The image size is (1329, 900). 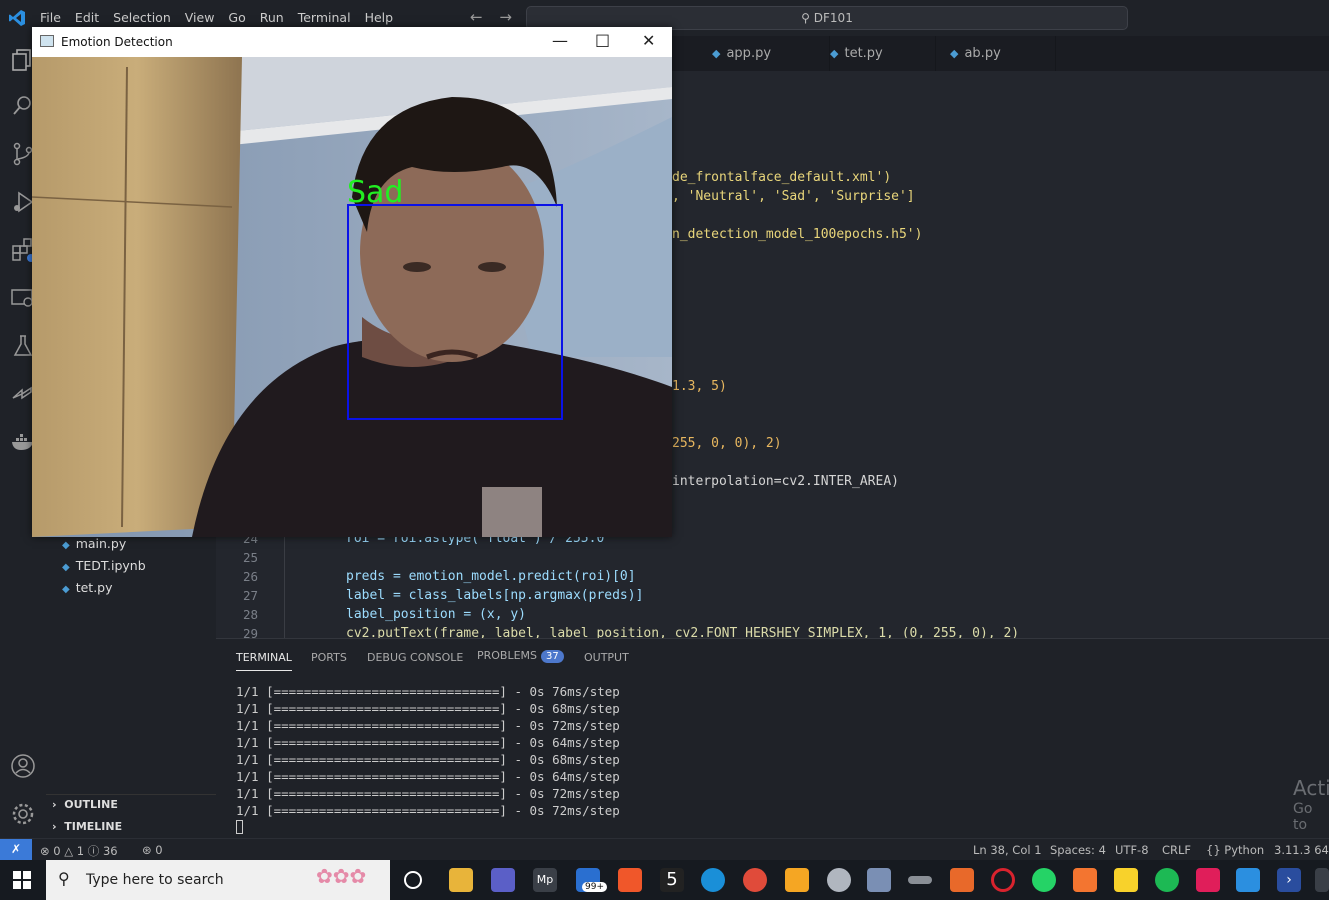 I want to click on indent-guide, so click(x=284, y=587).